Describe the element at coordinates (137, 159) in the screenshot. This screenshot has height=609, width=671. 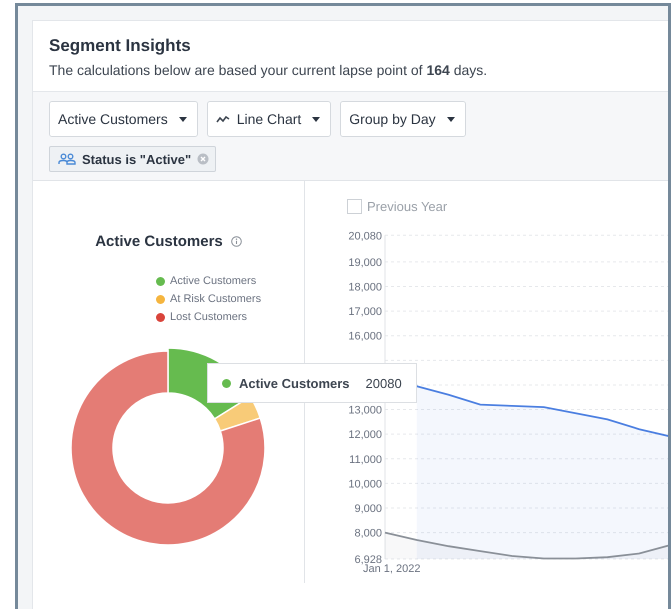
I see `chip-label: Status is "Active"` at that location.